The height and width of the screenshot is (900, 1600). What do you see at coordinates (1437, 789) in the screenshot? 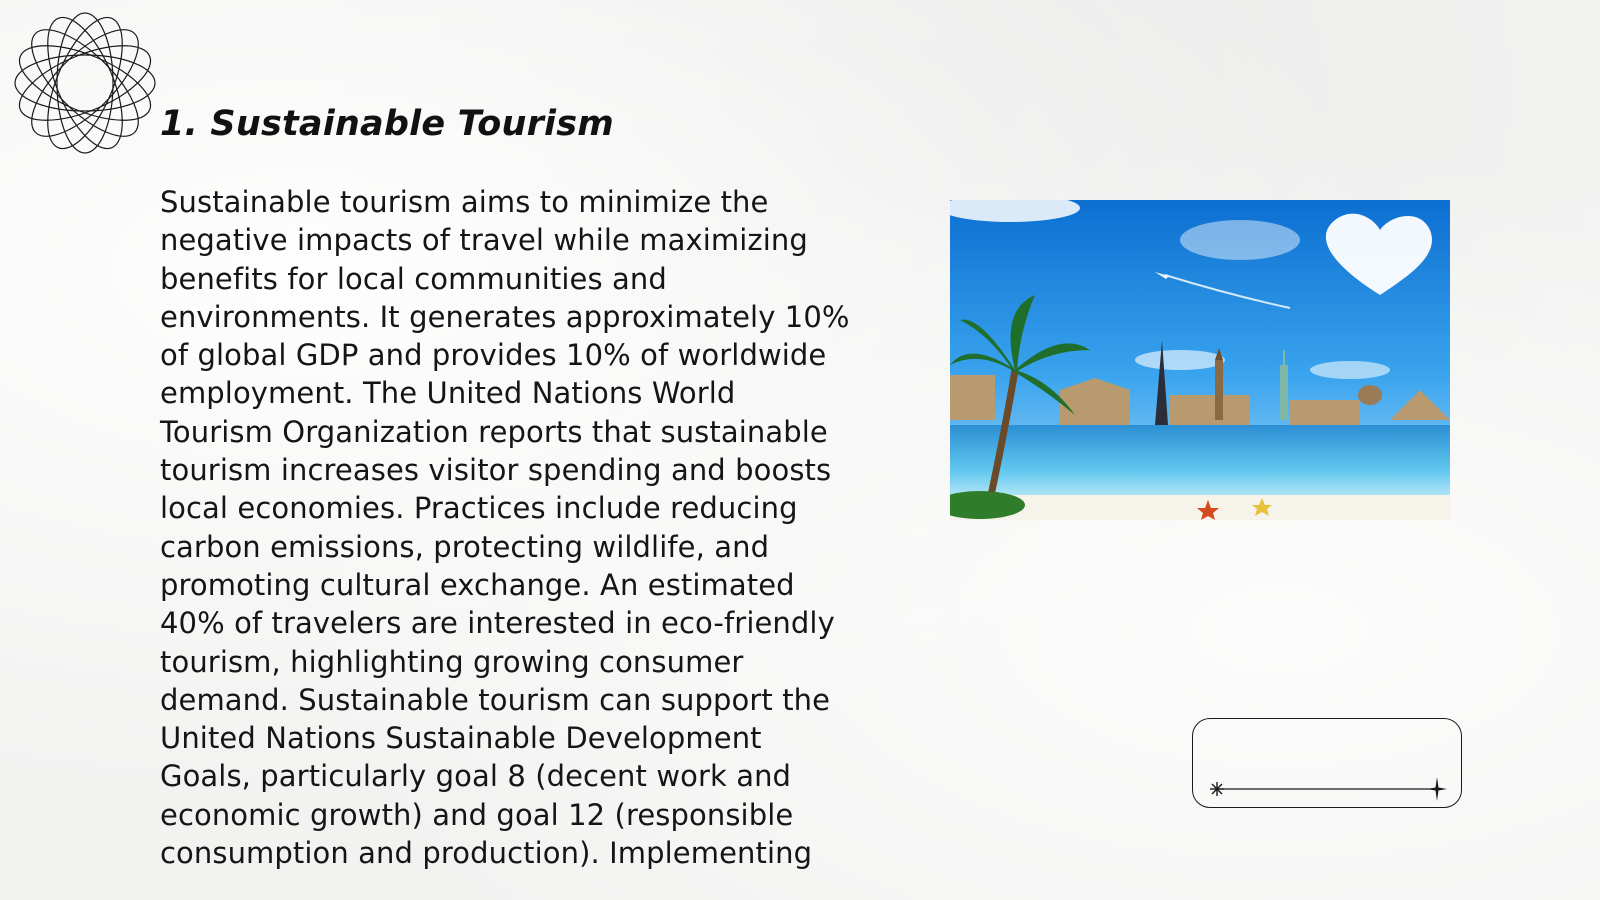
I see `sparkle-icon` at bounding box center [1437, 789].